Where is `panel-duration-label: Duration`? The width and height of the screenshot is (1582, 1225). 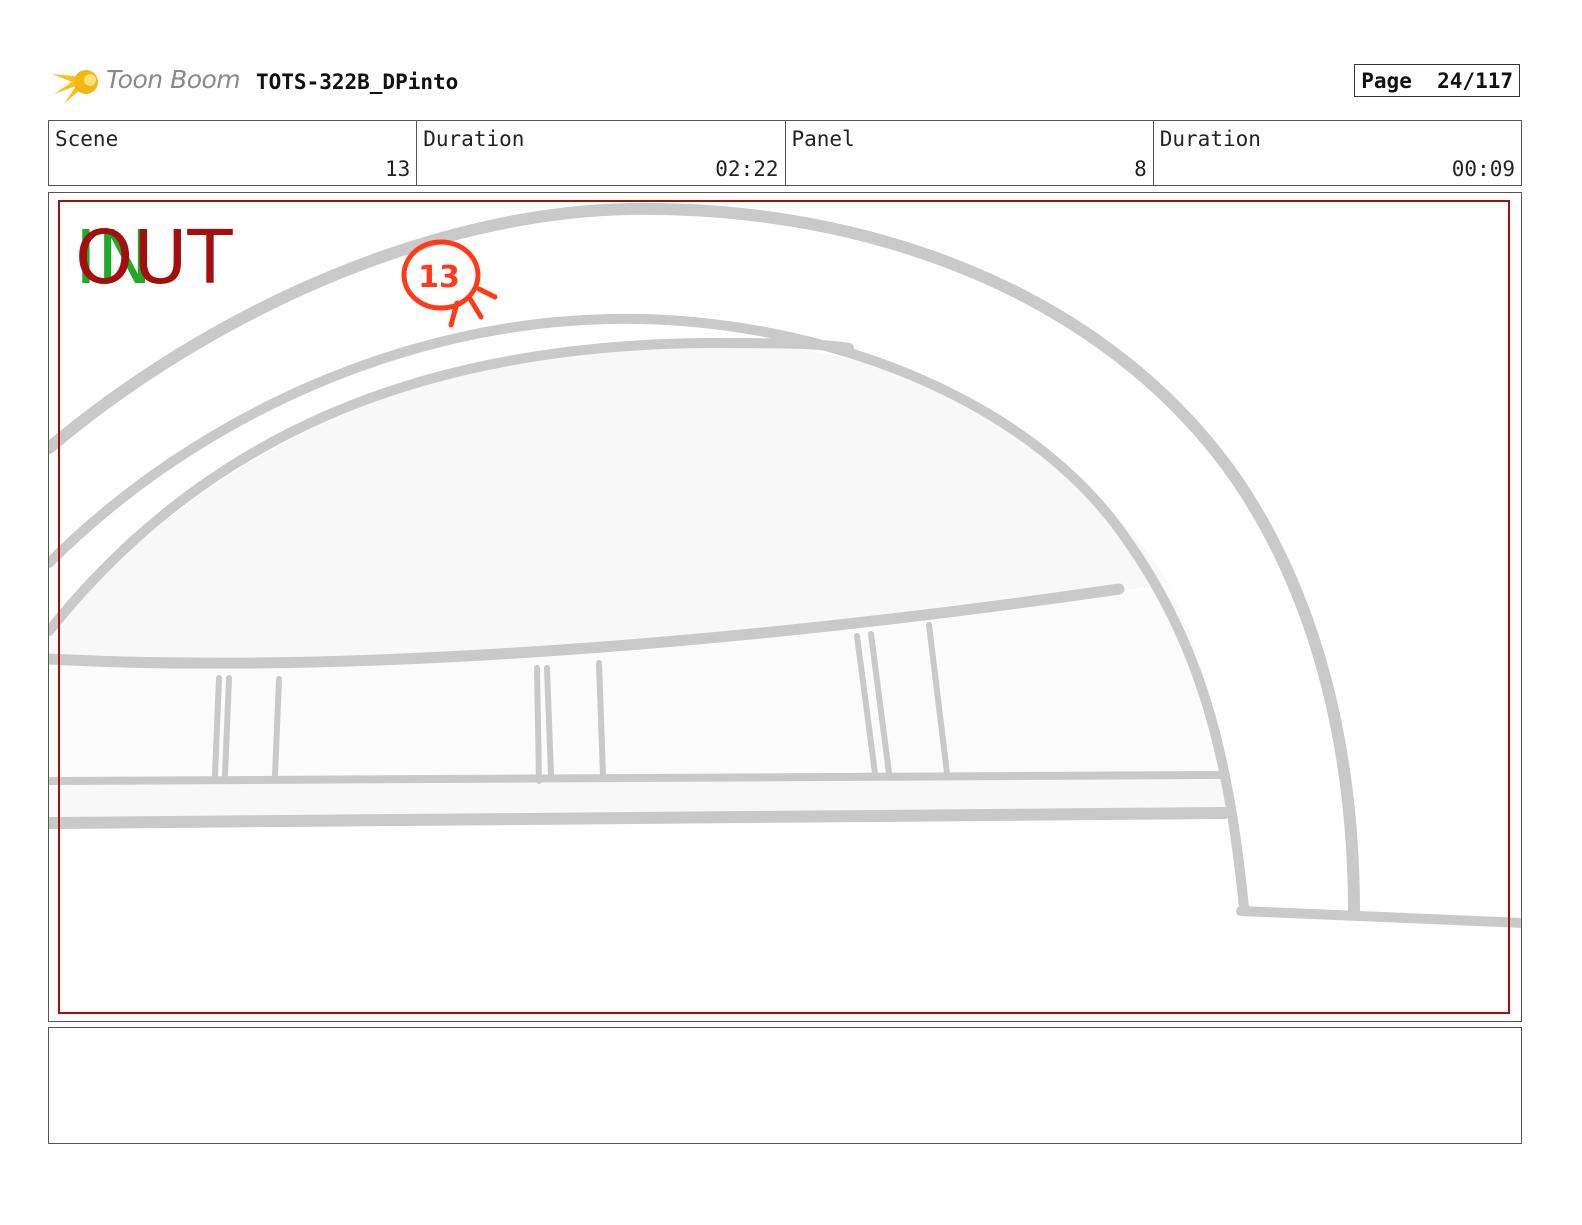
panel-duration-label: Duration is located at coordinates (1210, 139).